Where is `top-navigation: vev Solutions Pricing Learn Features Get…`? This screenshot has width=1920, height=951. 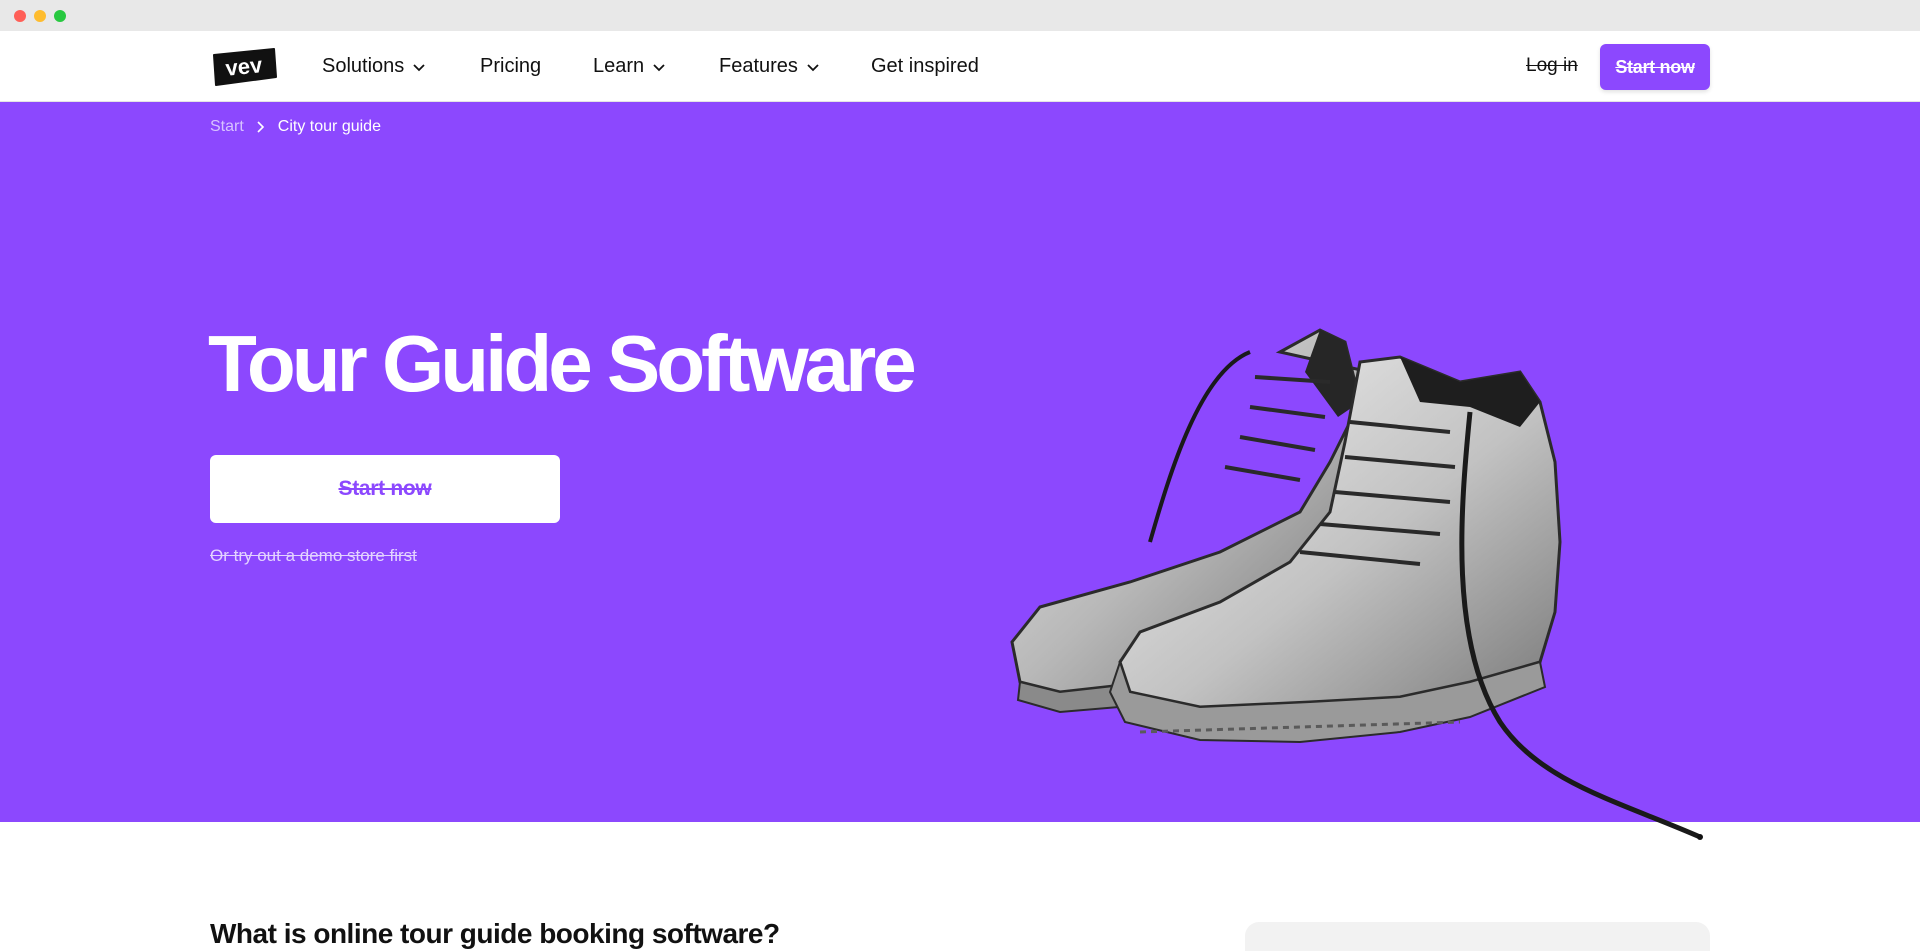 top-navigation: vev Solutions Pricing Learn Features Get… is located at coordinates (960, 66).